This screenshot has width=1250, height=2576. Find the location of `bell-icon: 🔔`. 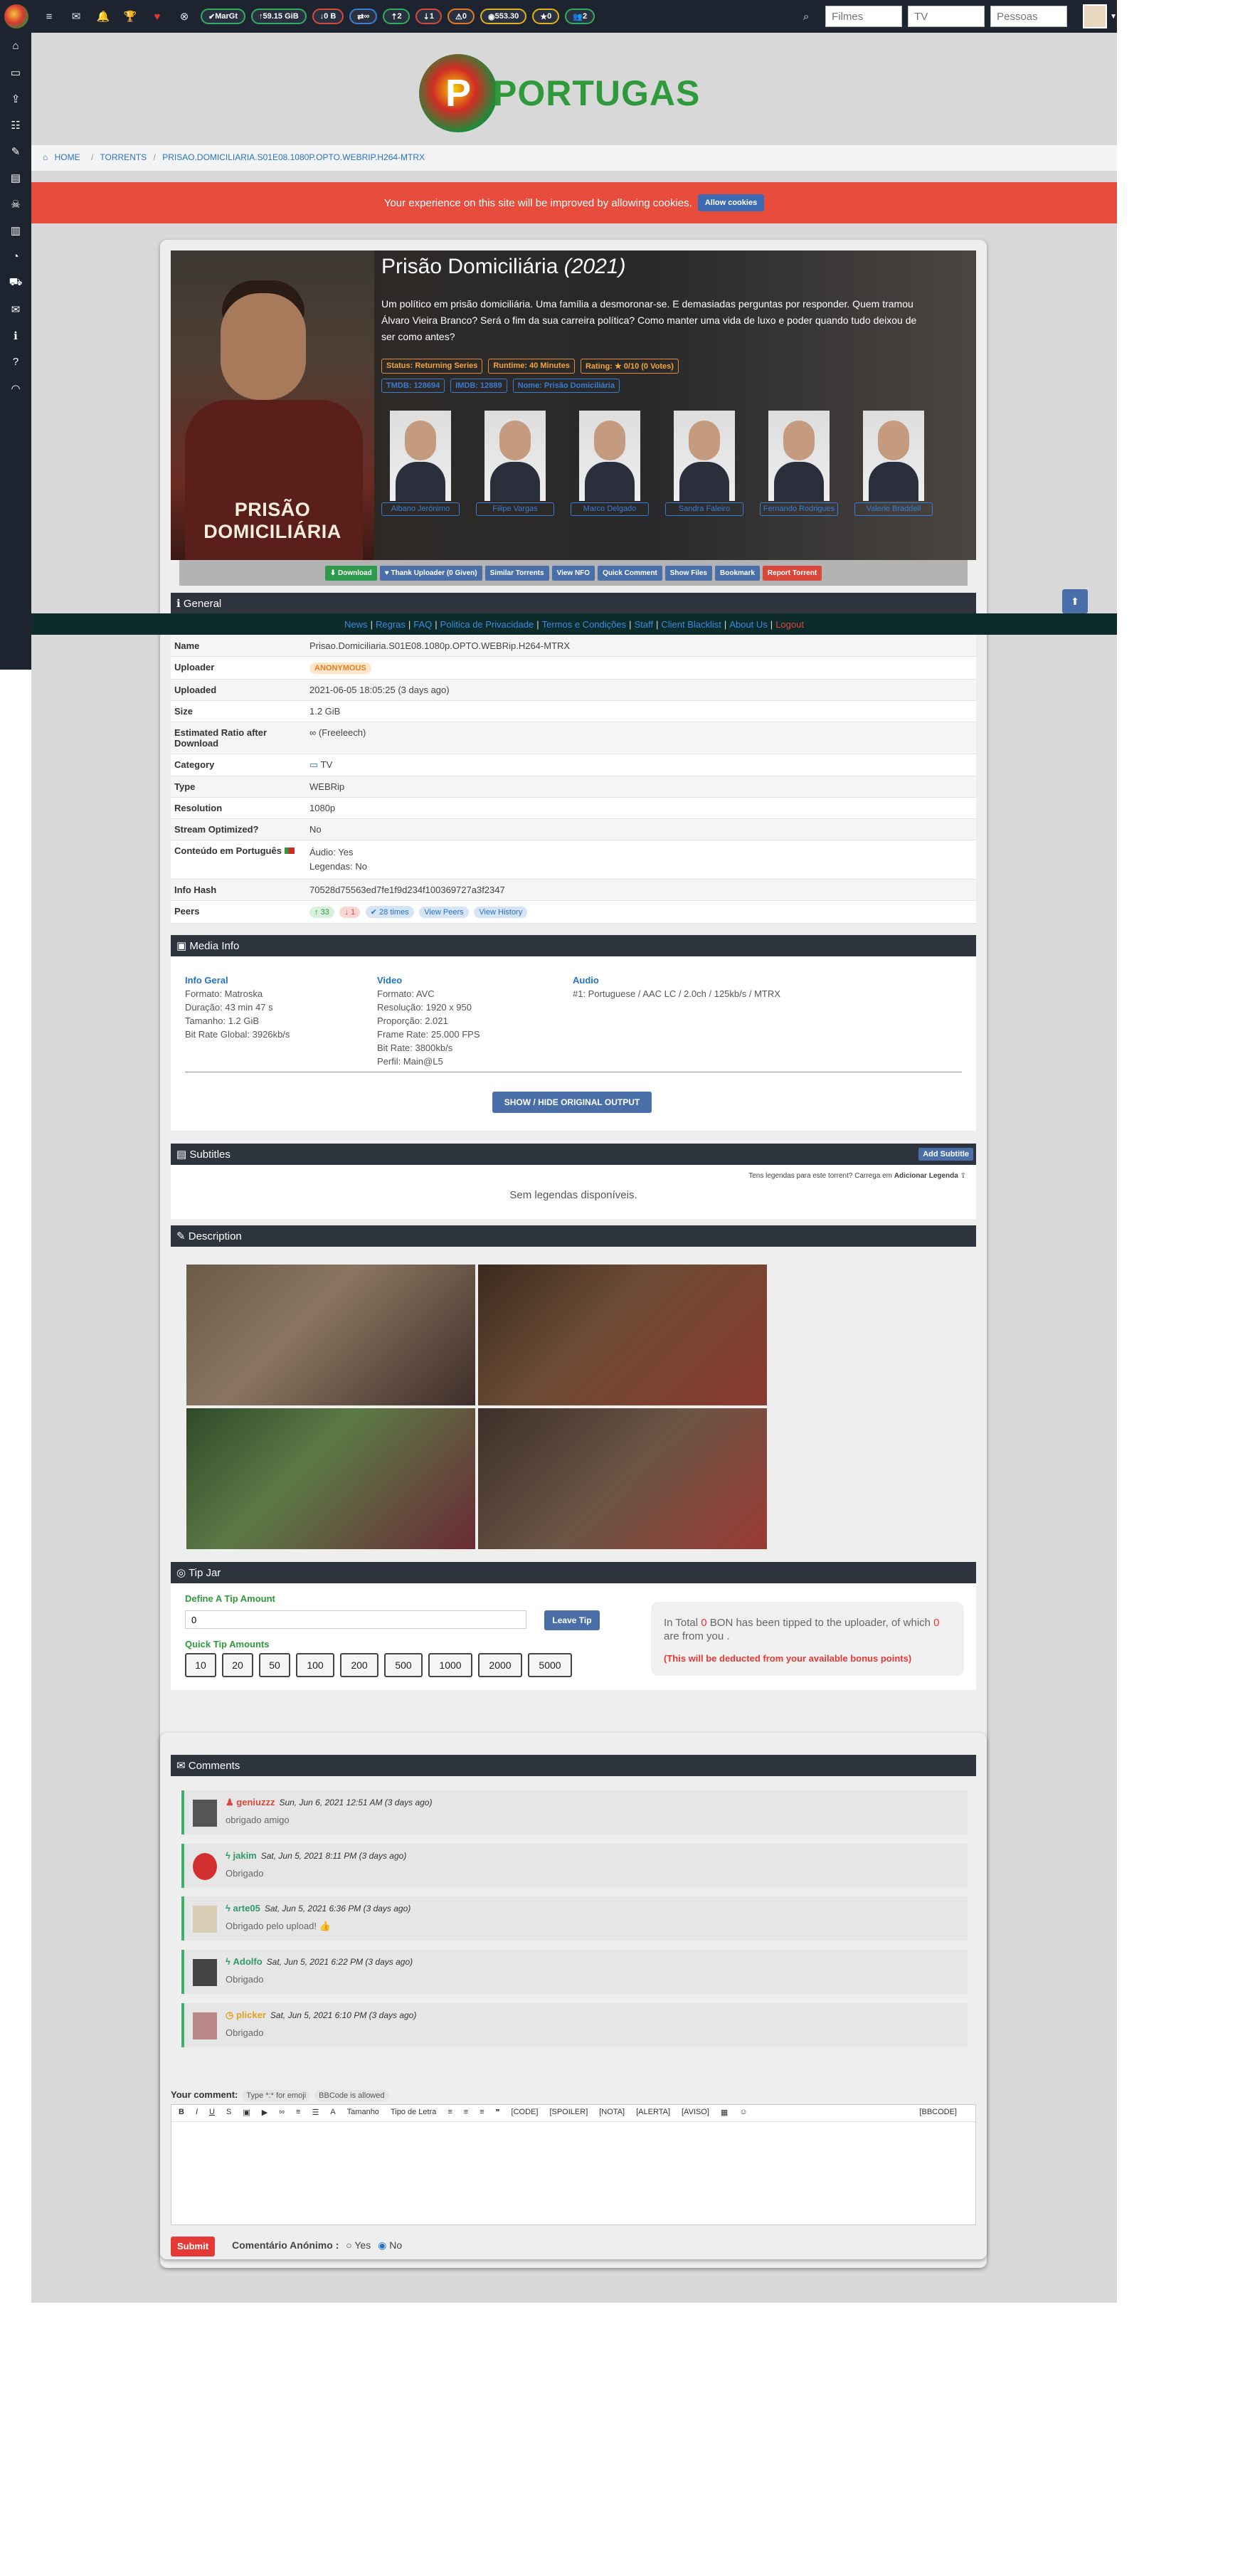

bell-icon: 🔔 is located at coordinates (103, 16).